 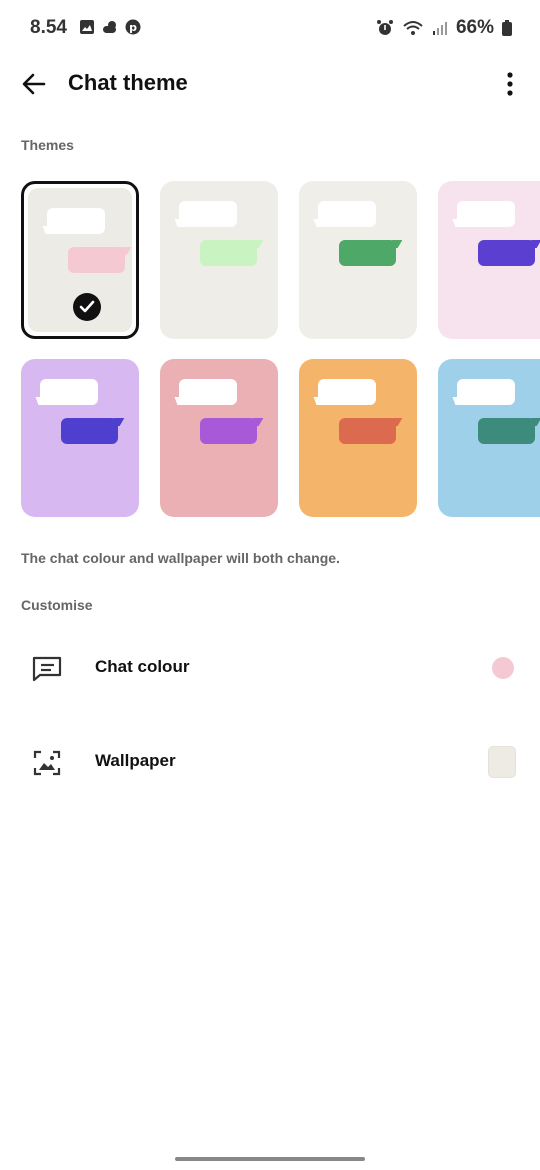 What do you see at coordinates (135, 760) in the screenshot?
I see `wallpaper-label: Wallpaper` at bounding box center [135, 760].